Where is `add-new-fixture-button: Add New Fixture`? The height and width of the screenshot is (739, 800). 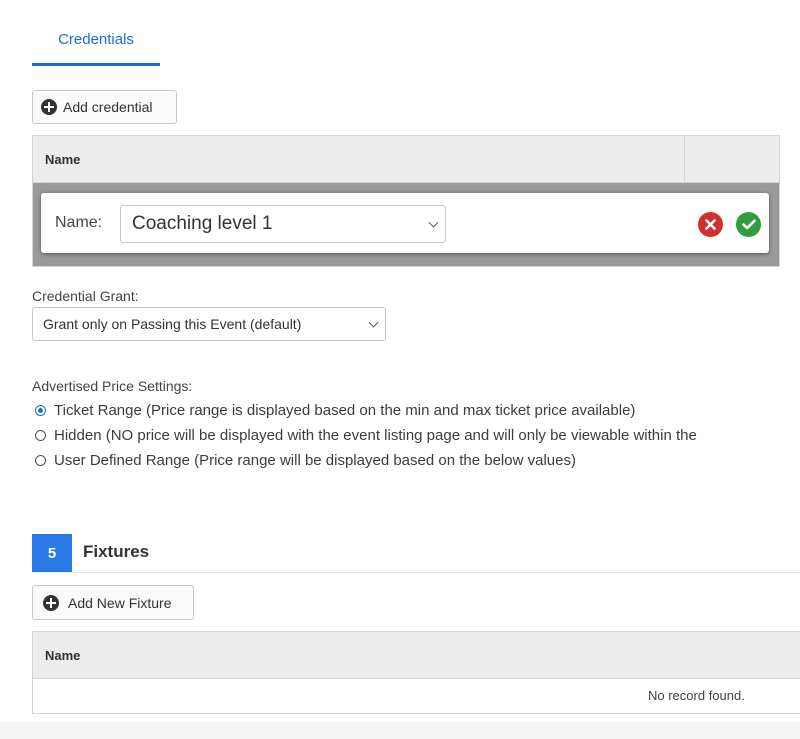
add-new-fixture-button: Add New Fixture is located at coordinates (113, 602).